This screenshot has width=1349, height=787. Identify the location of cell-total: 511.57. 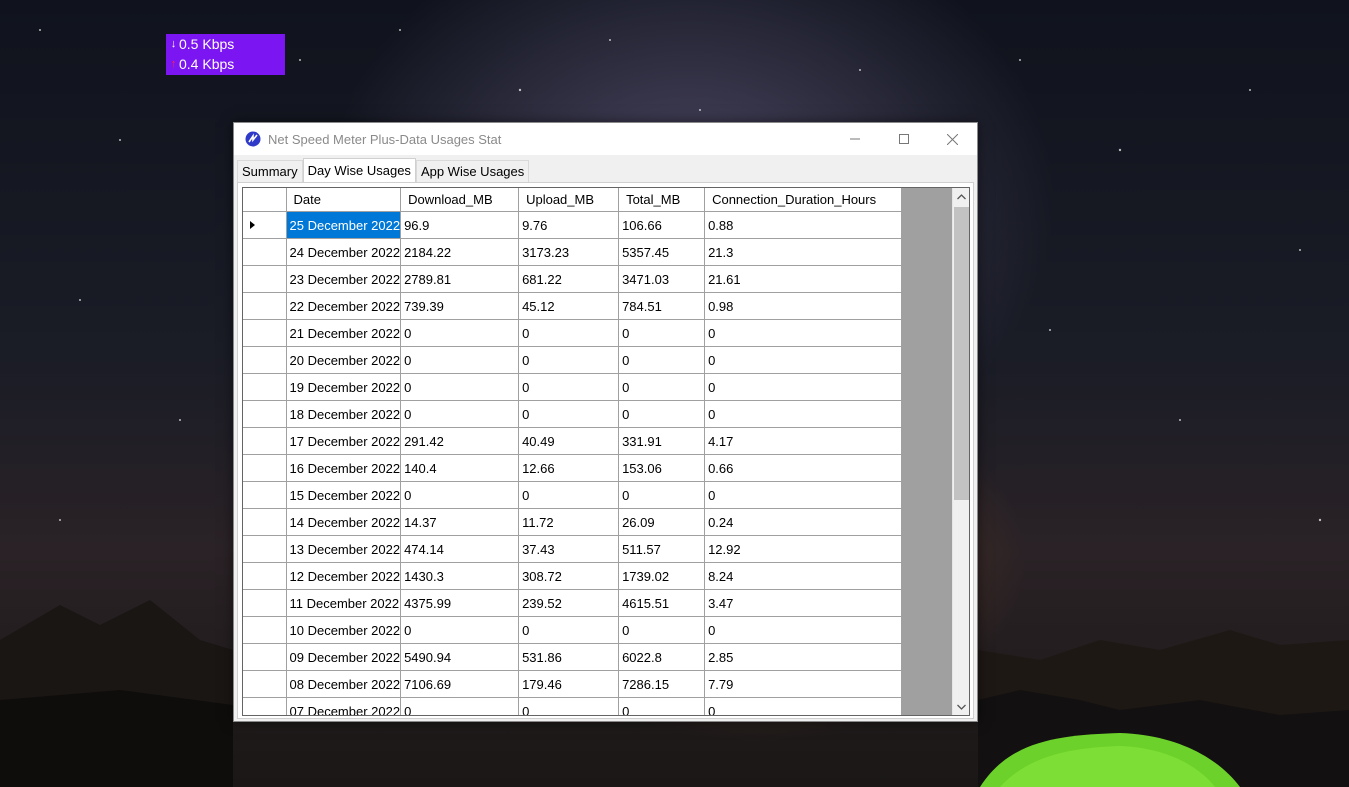
(662, 549).